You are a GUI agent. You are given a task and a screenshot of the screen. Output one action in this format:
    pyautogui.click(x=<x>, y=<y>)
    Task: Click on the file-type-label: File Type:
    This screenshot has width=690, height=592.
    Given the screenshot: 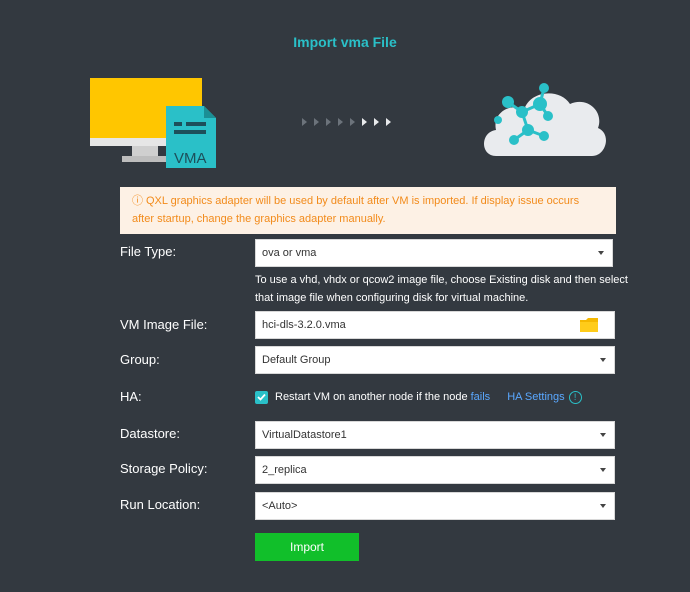 What is the action you would take?
    pyautogui.click(x=148, y=251)
    